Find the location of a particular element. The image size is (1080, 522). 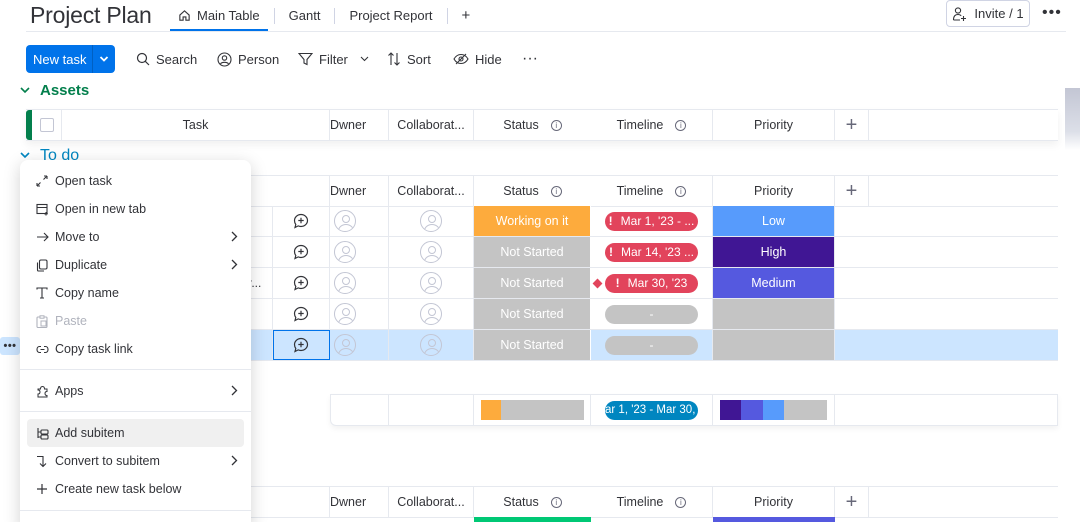

priority-cell is located at coordinates (774, 314).